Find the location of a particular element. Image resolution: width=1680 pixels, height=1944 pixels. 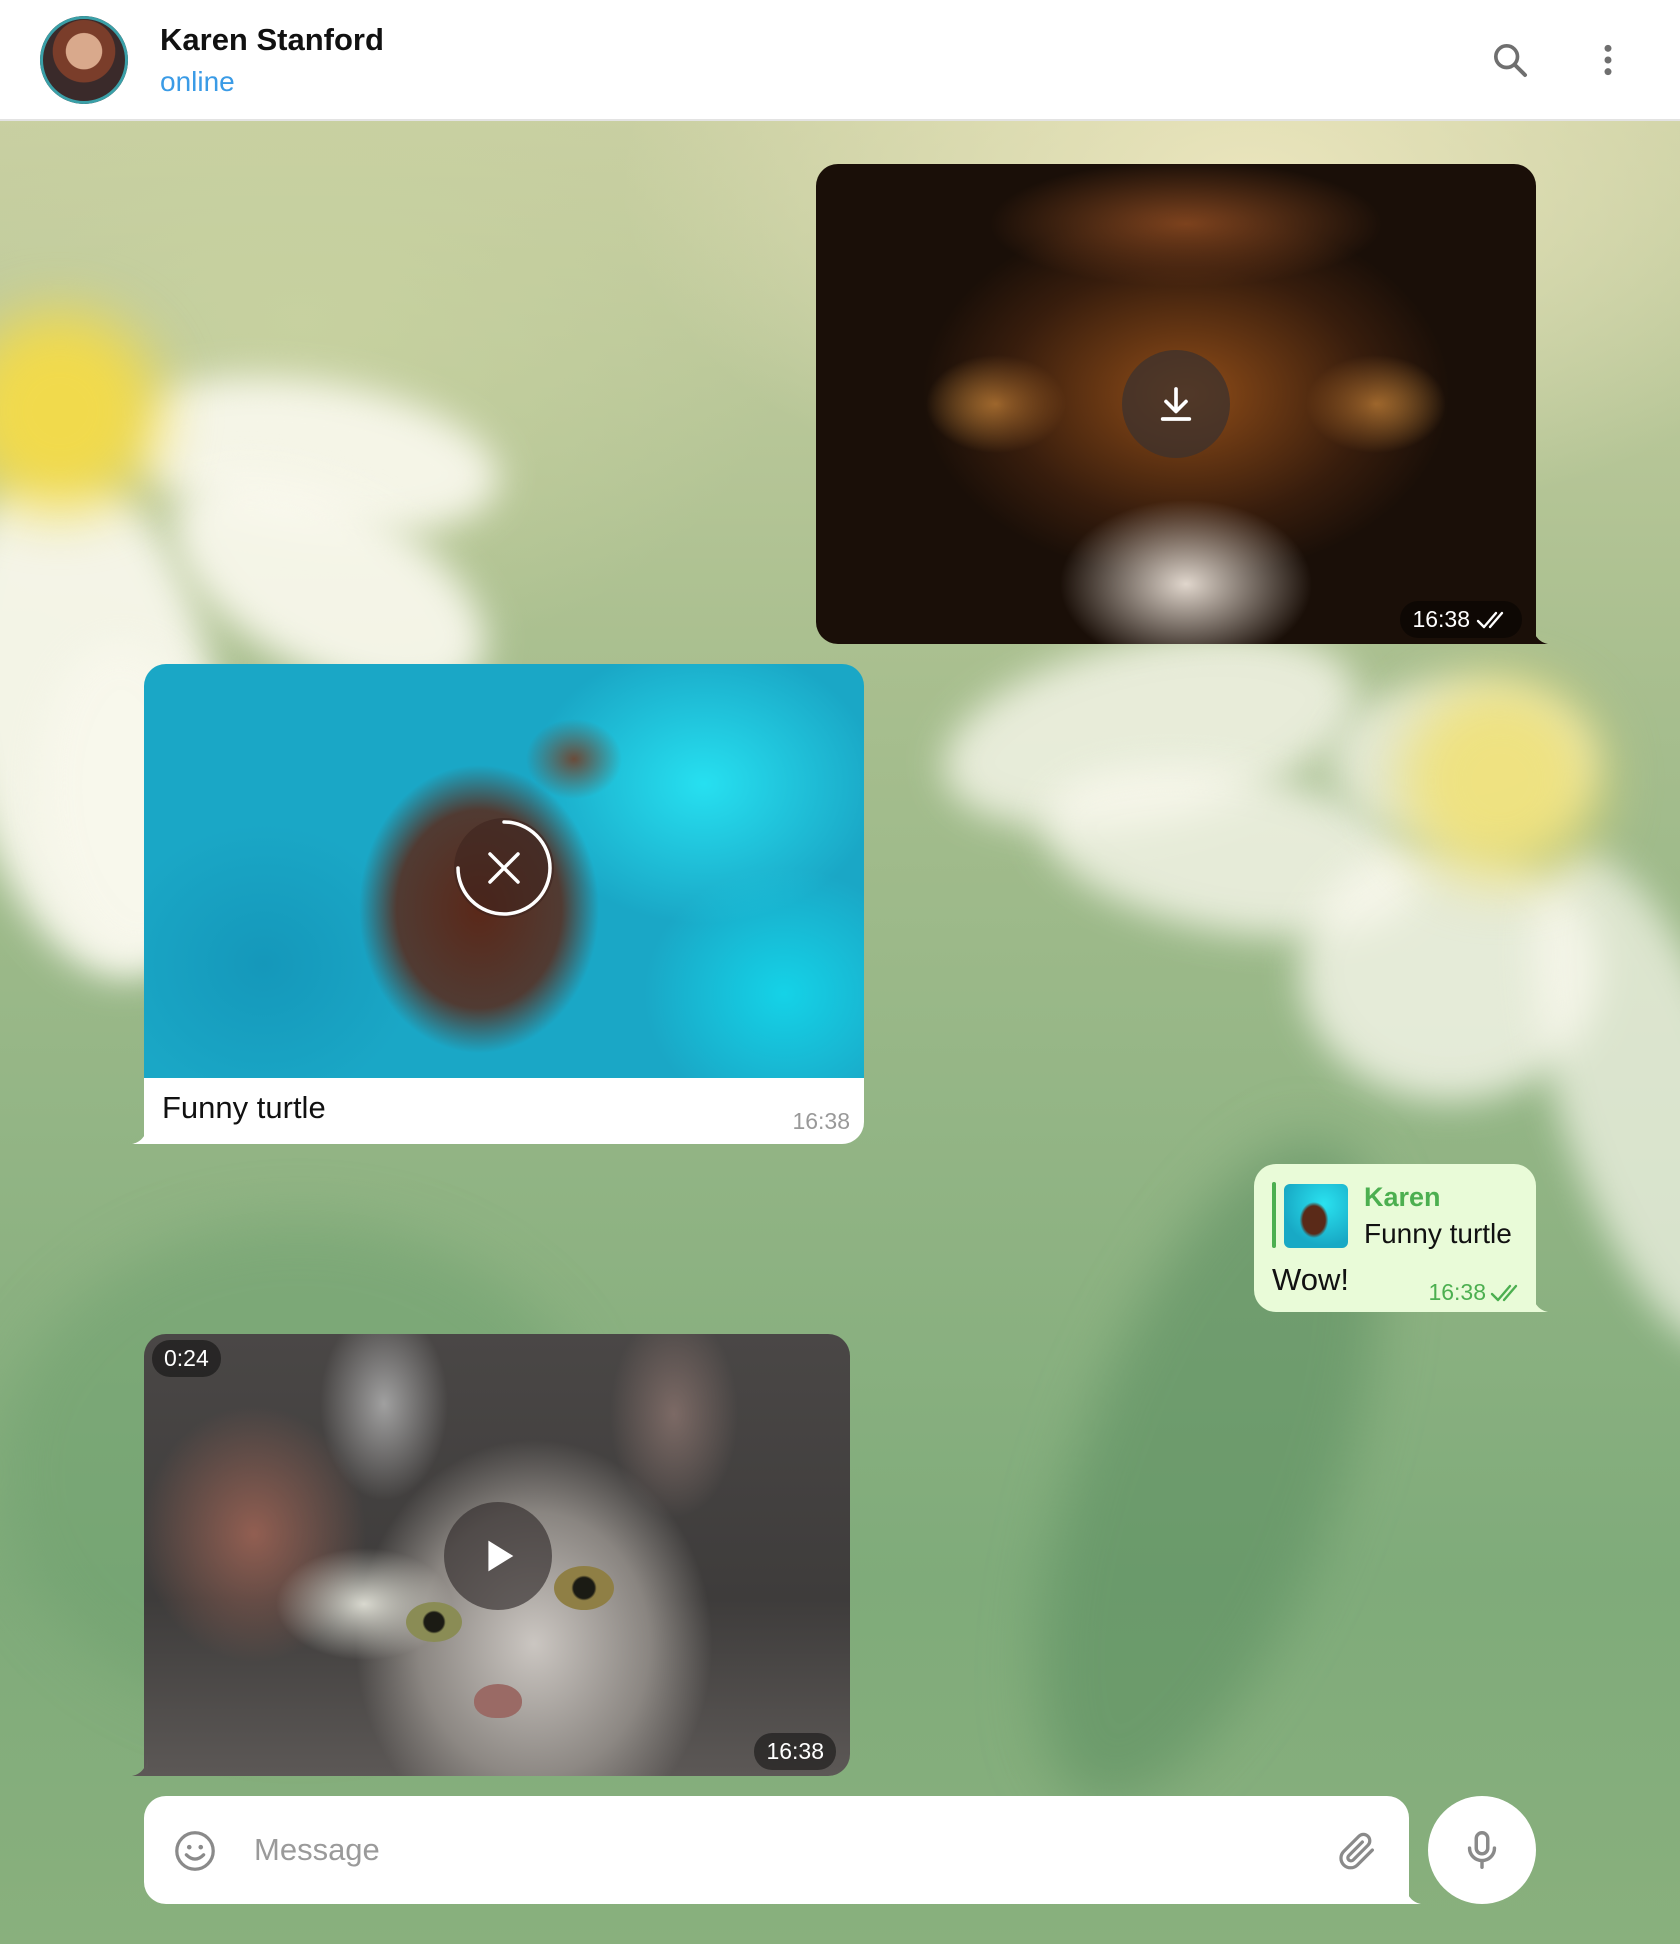

download-icon is located at coordinates (1176, 404).